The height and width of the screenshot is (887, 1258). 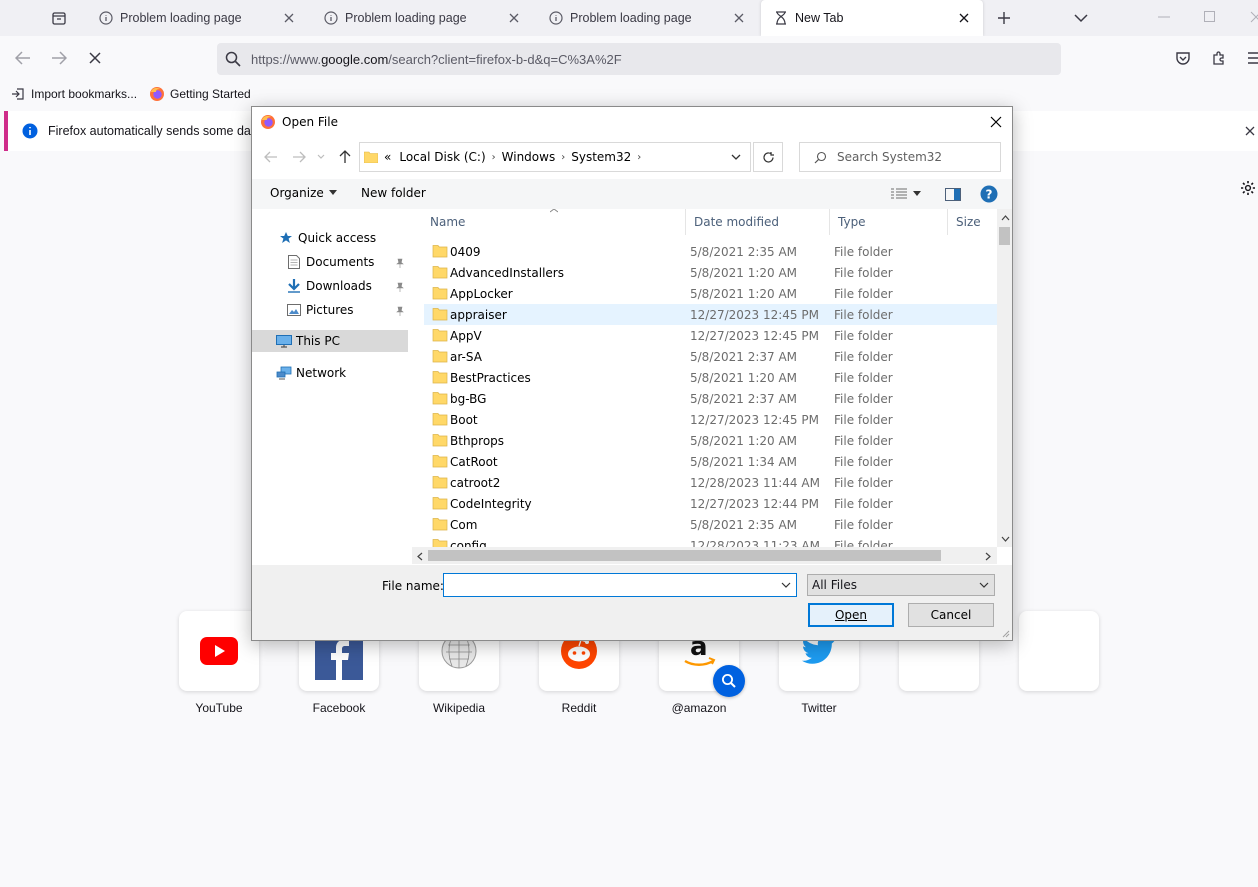 I want to click on address-history-dropdown, so click(x=736, y=157).